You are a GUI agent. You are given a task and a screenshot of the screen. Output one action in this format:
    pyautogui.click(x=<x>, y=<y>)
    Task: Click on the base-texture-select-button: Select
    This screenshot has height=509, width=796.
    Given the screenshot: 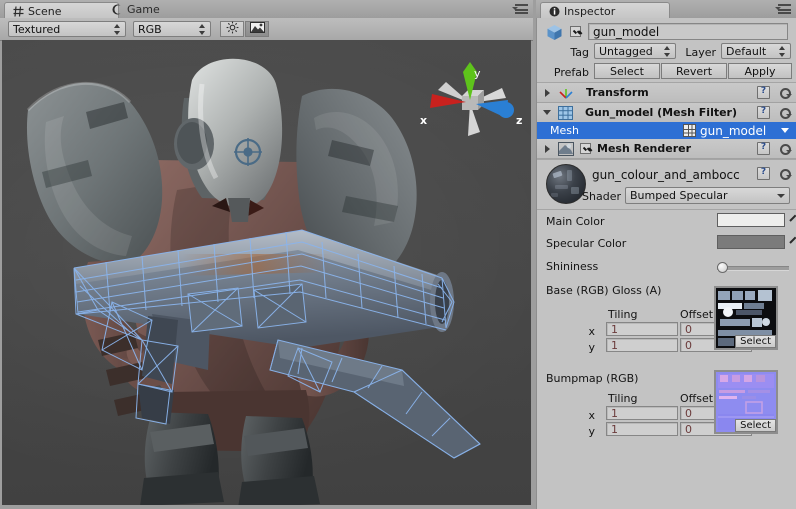 What is the action you would take?
    pyautogui.click(x=755, y=341)
    